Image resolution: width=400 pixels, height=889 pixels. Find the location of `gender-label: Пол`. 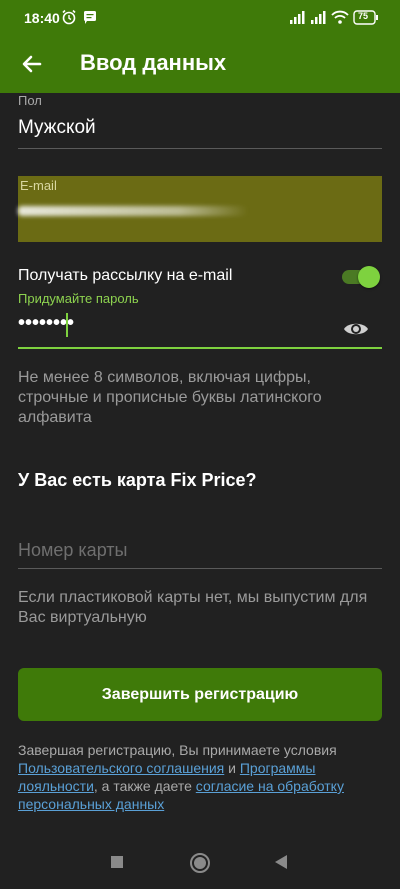

gender-label: Пол is located at coordinates (30, 100).